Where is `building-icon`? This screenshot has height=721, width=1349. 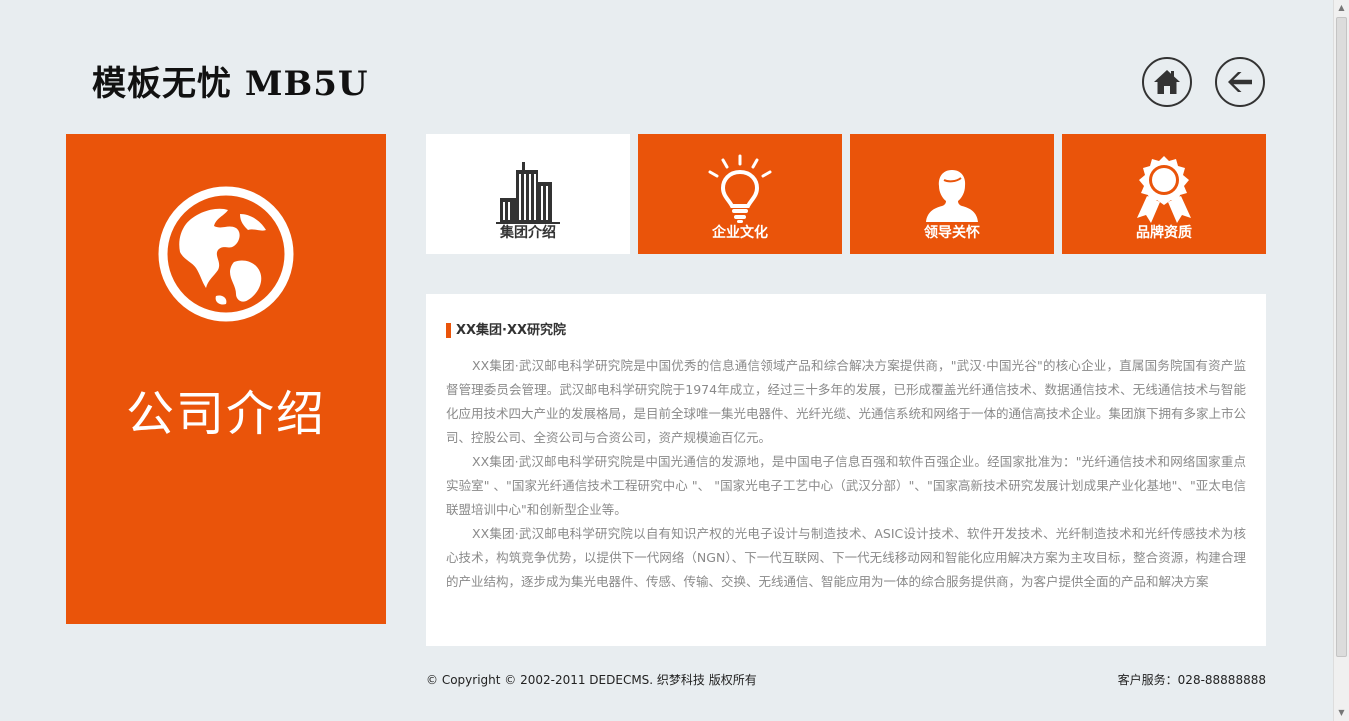 building-icon is located at coordinates (528, 193).